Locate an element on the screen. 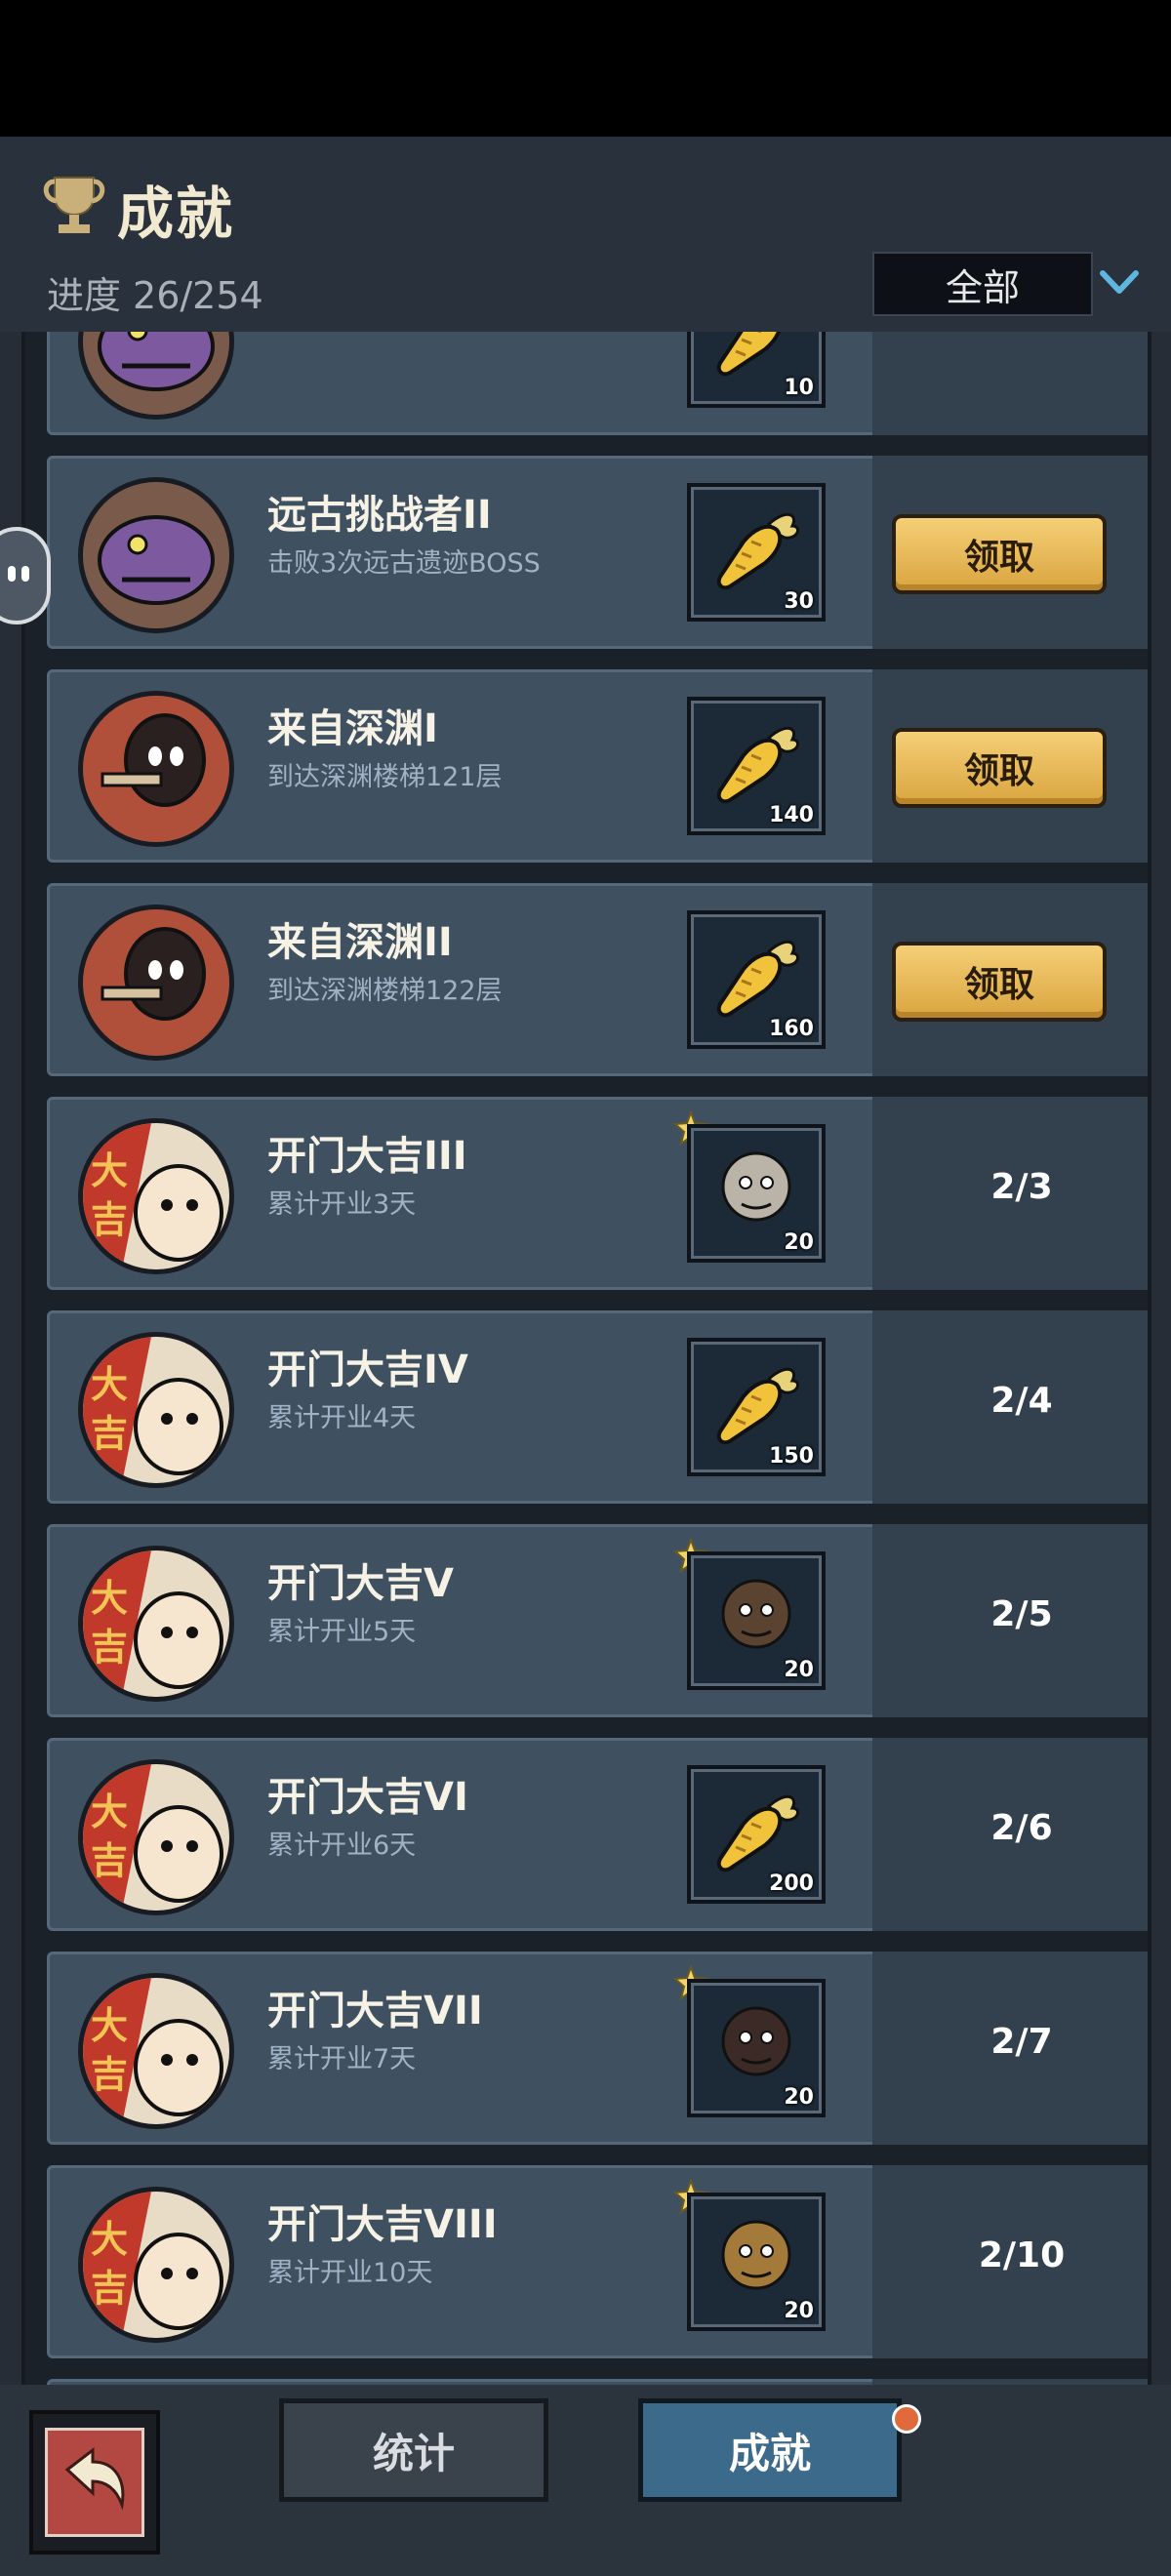 This screenshot has height=2576, width=1171. progress-value: 26/254 is located at coordinates (198, 295).